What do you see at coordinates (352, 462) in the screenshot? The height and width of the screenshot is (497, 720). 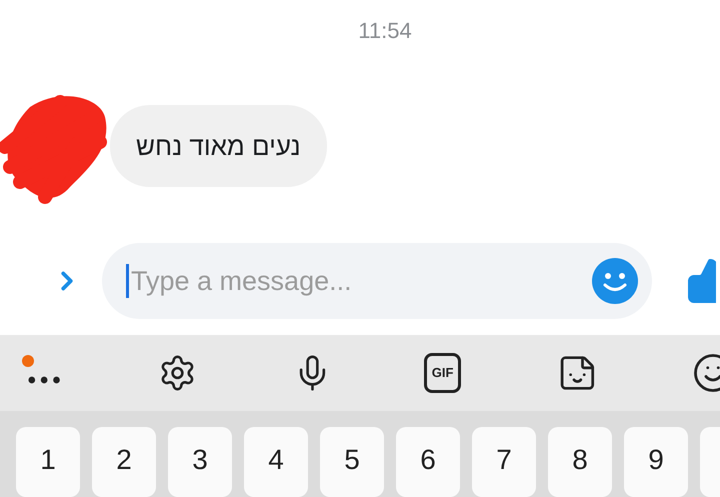 I see `keyboard-key: 5` at bounding box center [352, 462].